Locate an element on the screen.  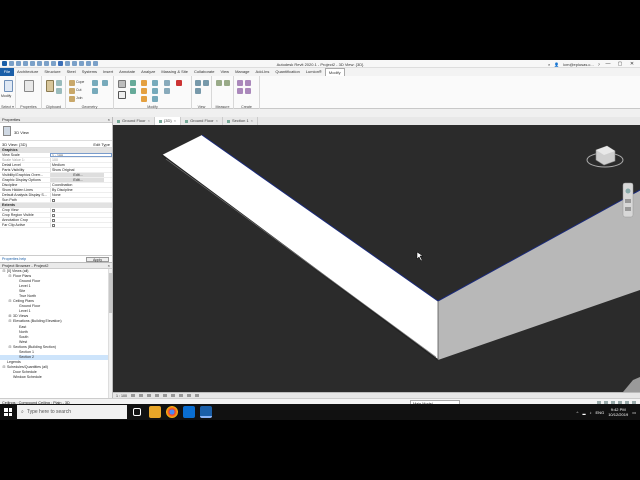
file-tab: File is located at coordinates (7, 72).